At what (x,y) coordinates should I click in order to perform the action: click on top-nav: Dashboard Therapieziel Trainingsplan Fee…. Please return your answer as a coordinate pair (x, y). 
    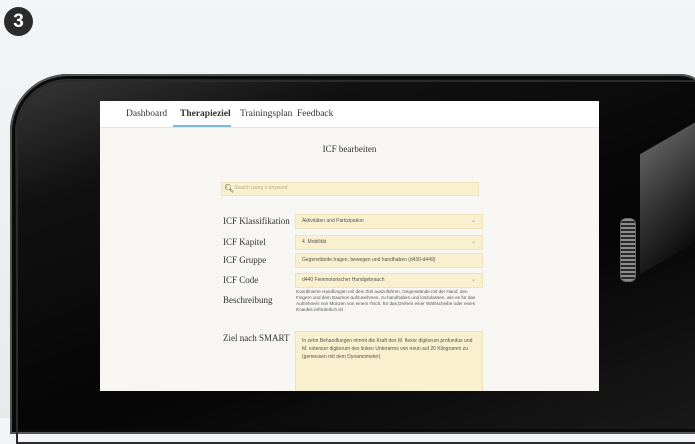
    Looking at the image, I should click on (349, 114).